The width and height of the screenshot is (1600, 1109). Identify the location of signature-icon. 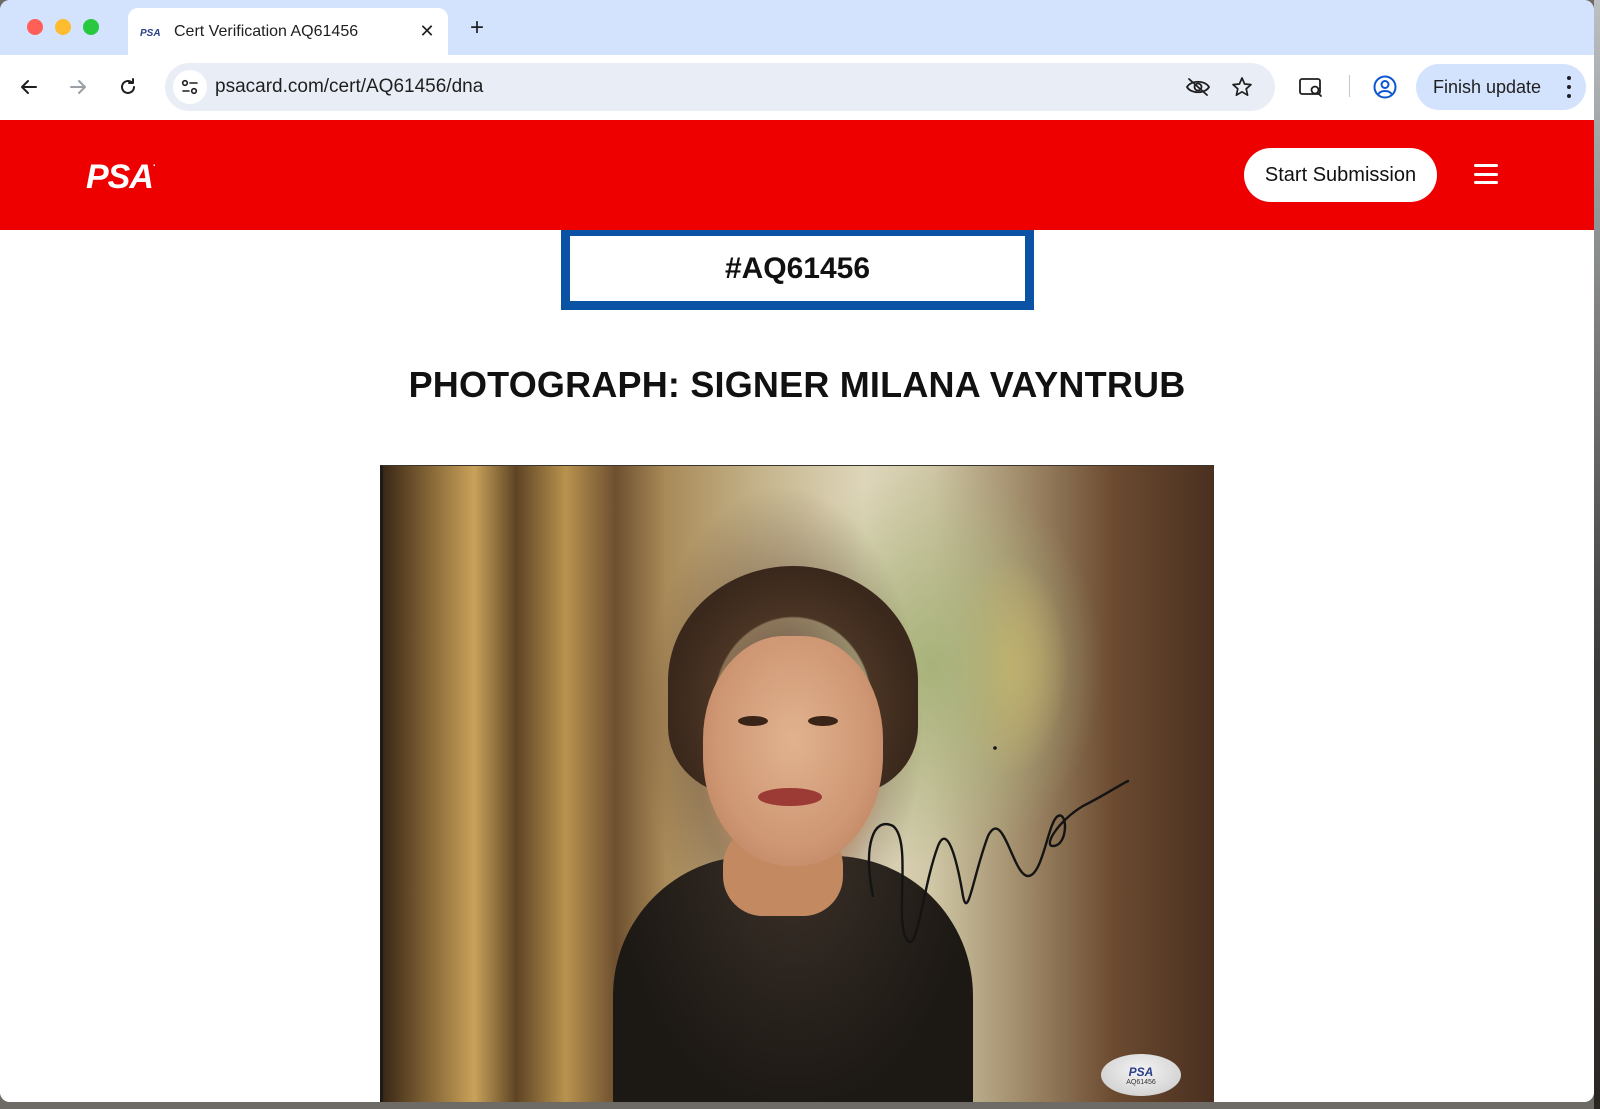
(998, 845).